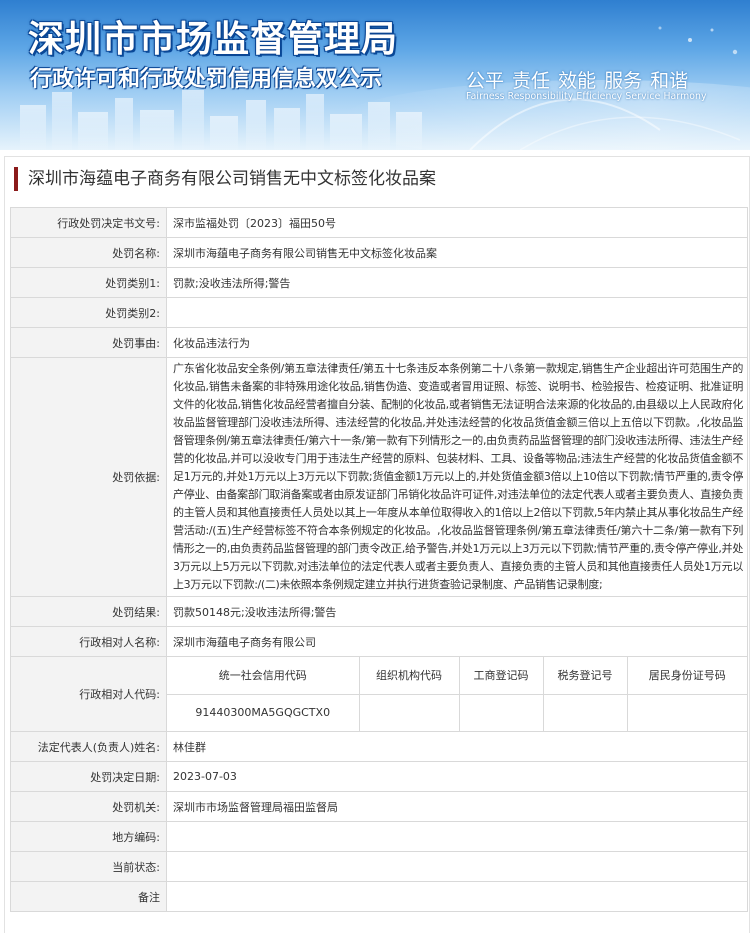 This screenshot has width=750, height=933. Describe the element at coordinates (88, 282) in the screenshot. I see `label-category1: 处罚类别1:` at that location.